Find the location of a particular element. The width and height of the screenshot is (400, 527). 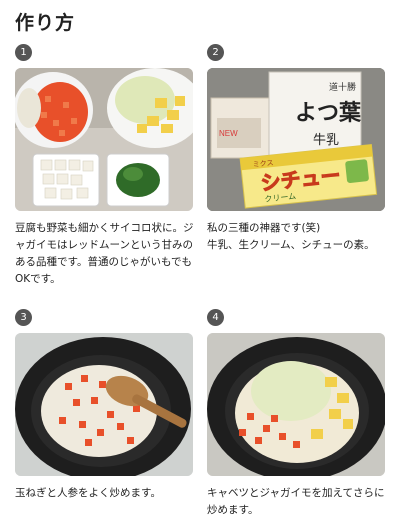

page-title: 作り方 is located at coordinates (45, 23).